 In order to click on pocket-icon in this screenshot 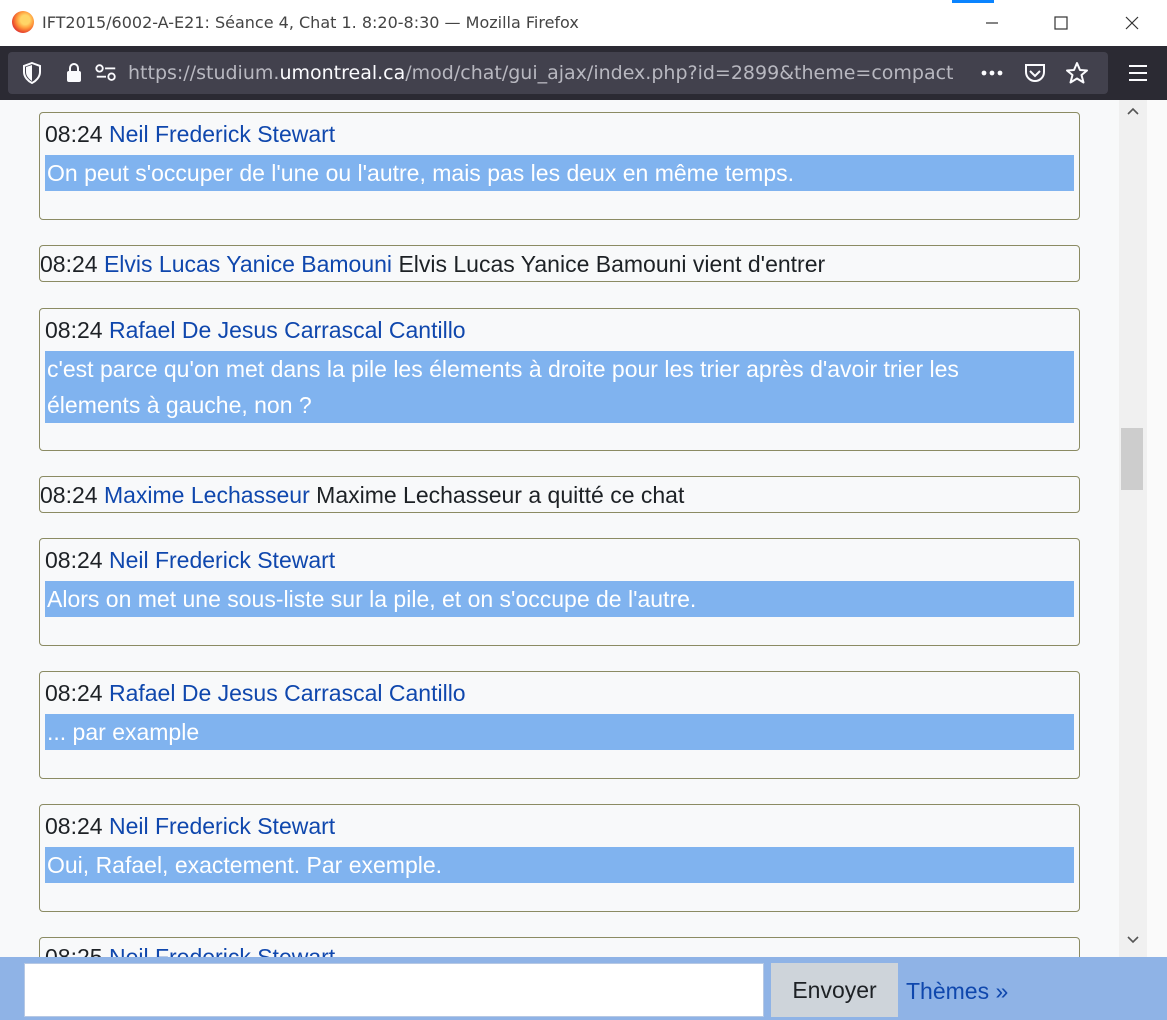, I will do `click(1035, 73)`.